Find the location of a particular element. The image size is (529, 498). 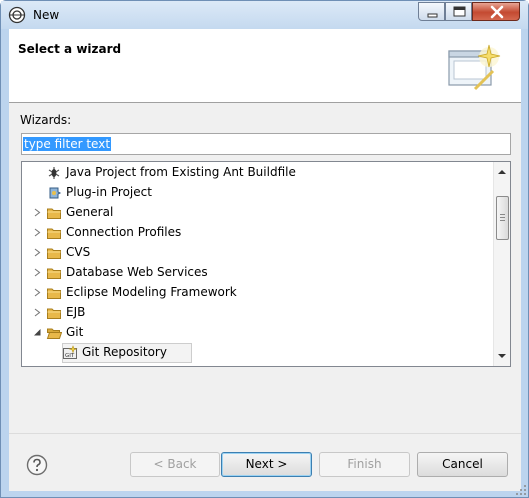

tree-item-connection-profiles: Connection Profiles is located at coordinates (257, 233).